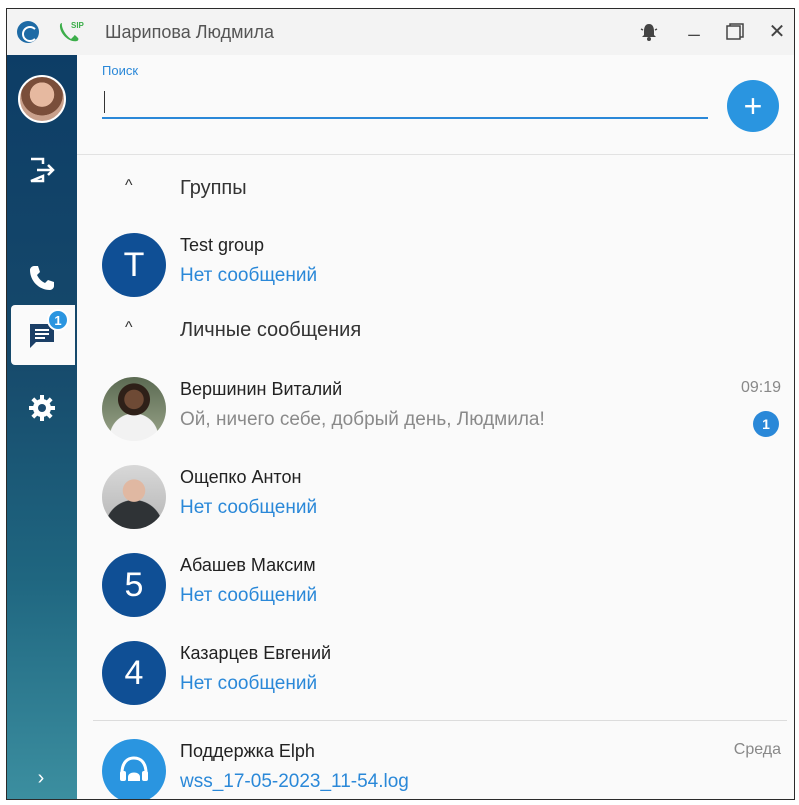  Describe the element at coordinates (42, 99) in the screenshot. I see `user-avatar` at that location.